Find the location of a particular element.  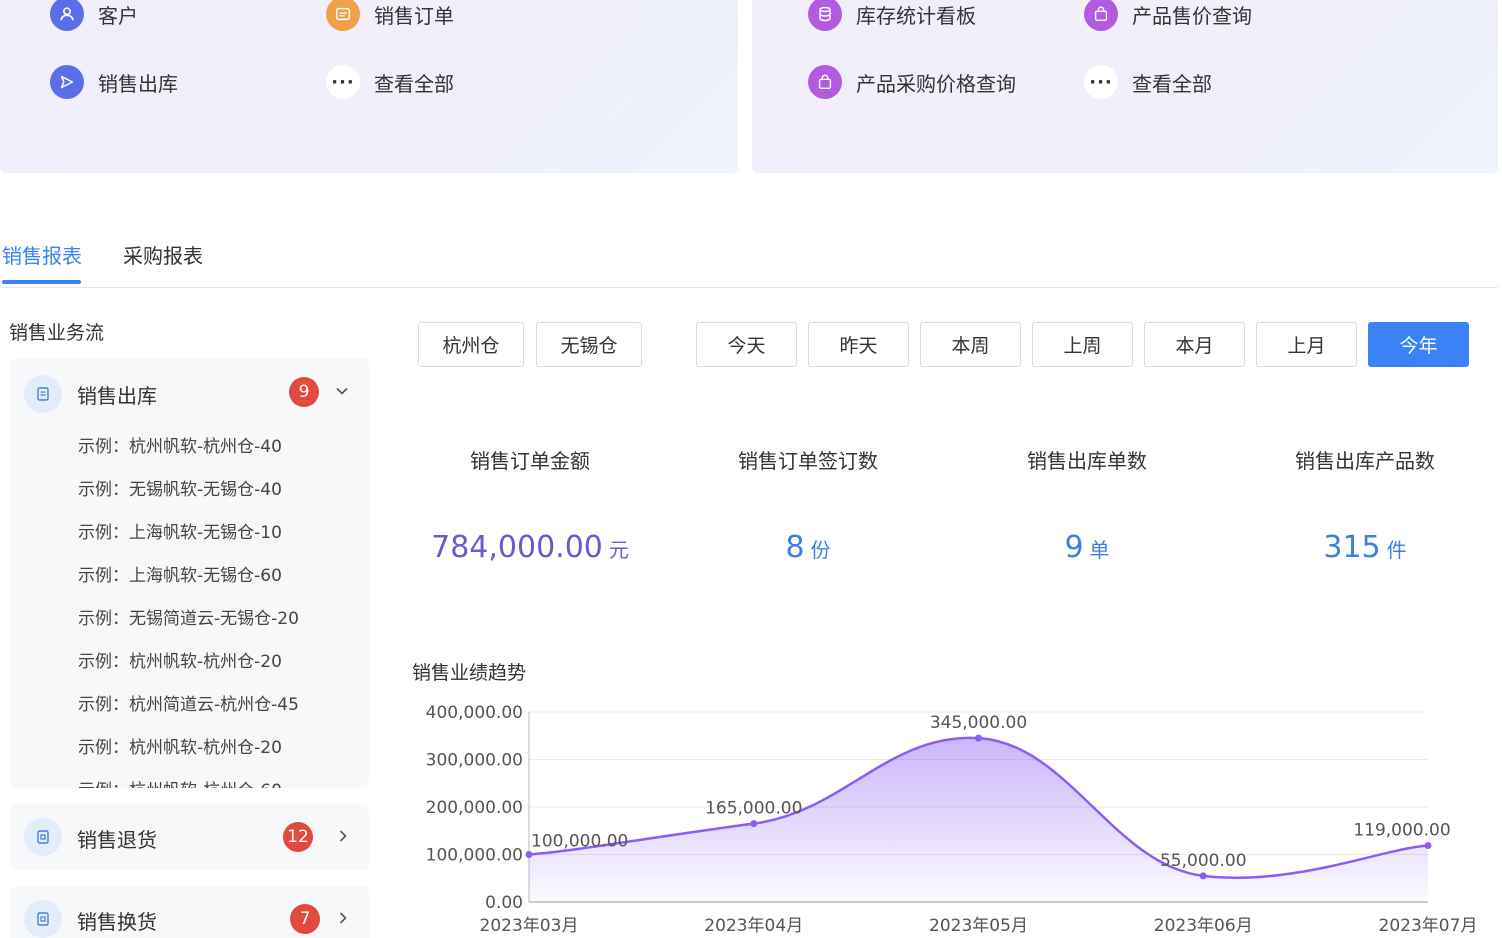

list-item: 示例：杭州帆软-杭州仓-40 is located at coordinates (180, 444).